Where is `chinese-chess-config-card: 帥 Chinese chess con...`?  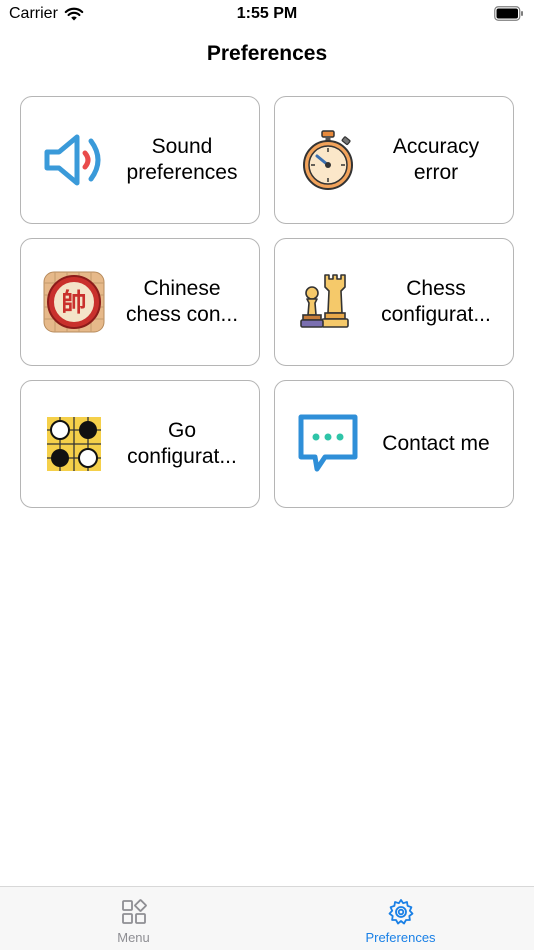 chinese-chess-config-card: 帥 Chinese chess con... is located at coordinates (140, 302).